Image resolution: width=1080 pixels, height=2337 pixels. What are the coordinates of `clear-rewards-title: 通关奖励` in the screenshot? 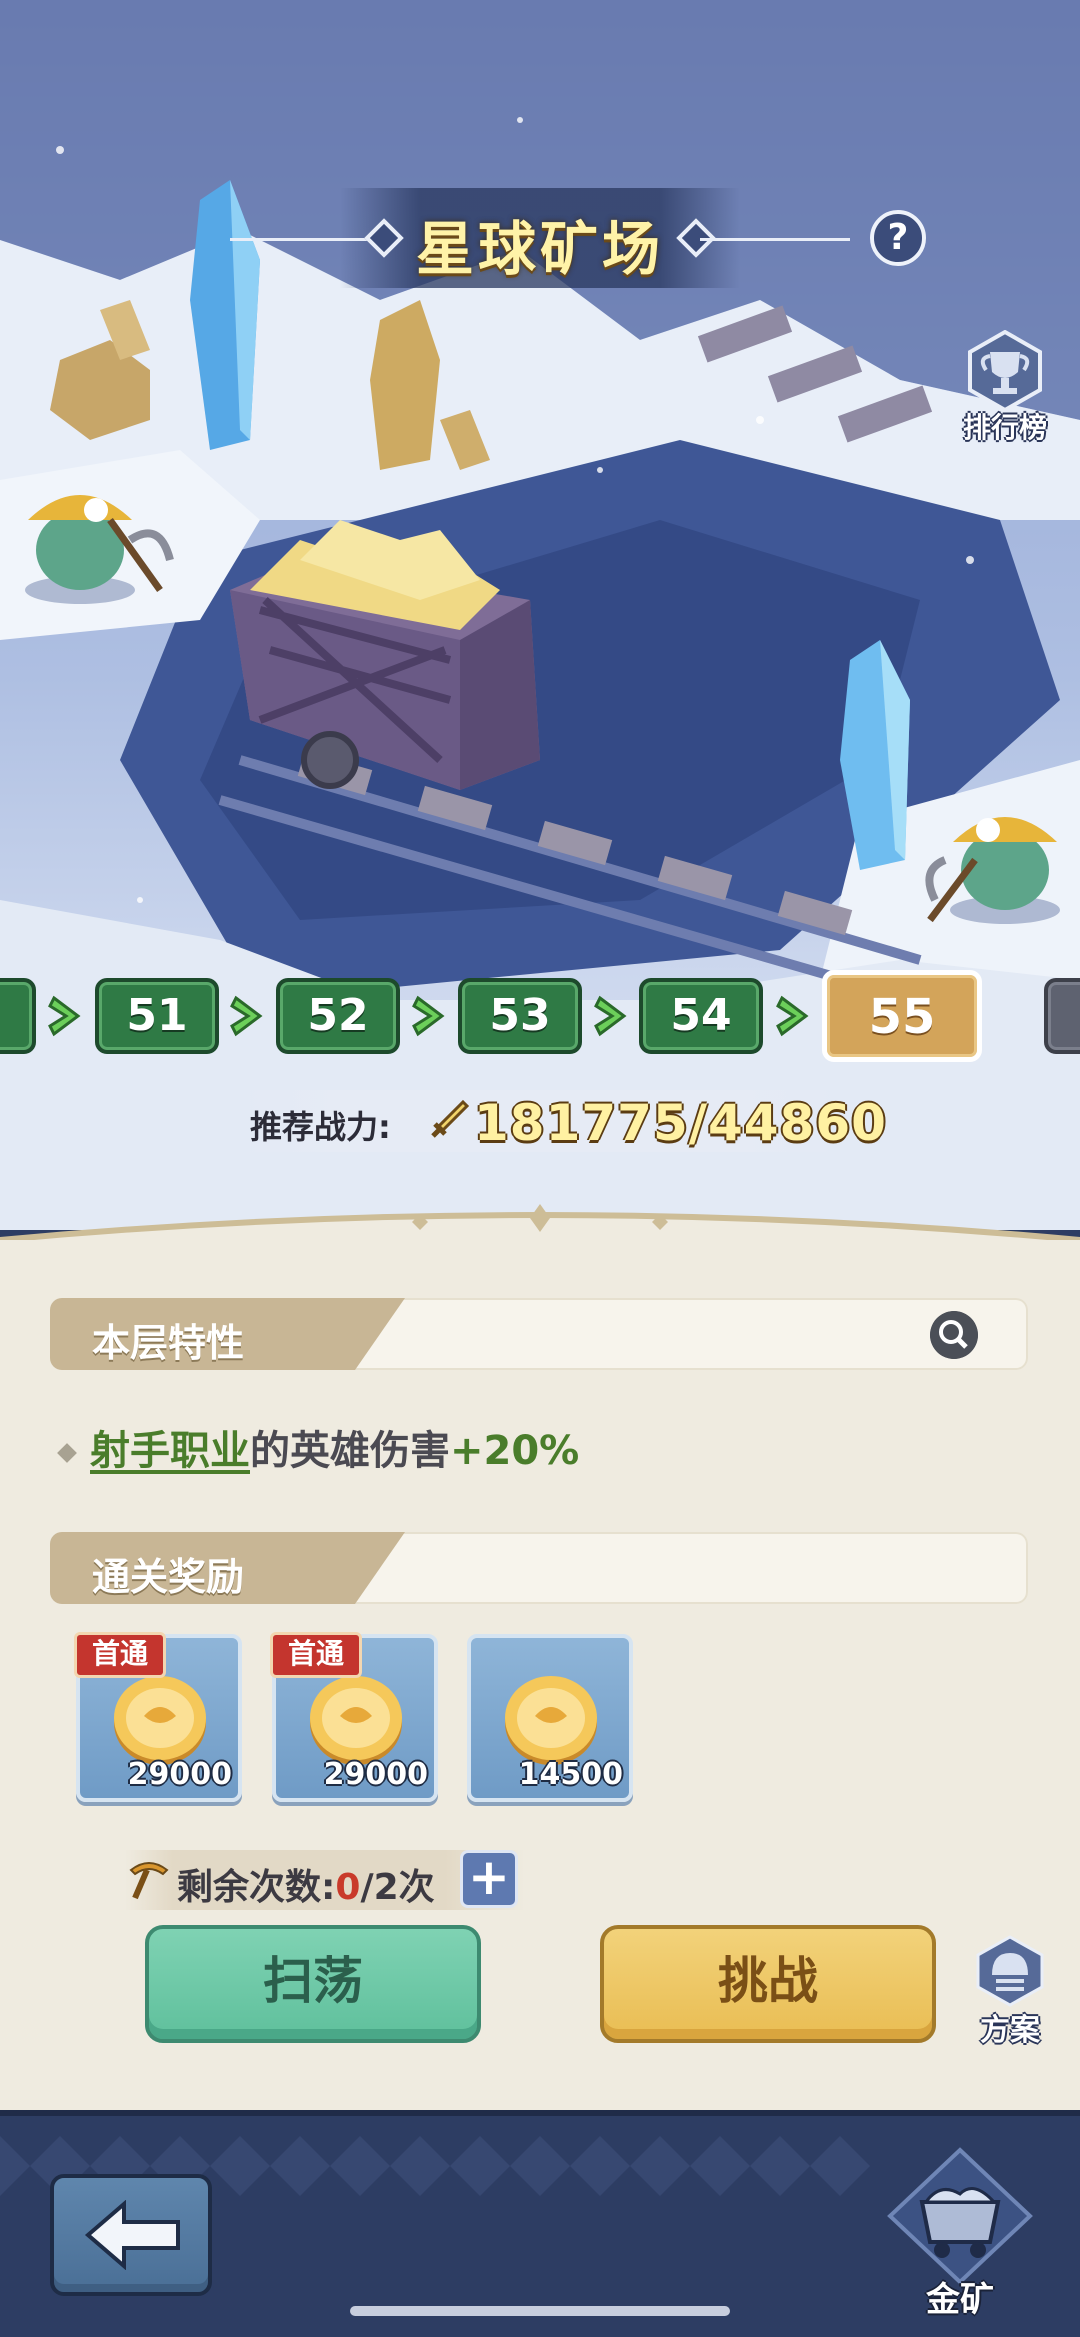 It's located at (168, 1577).